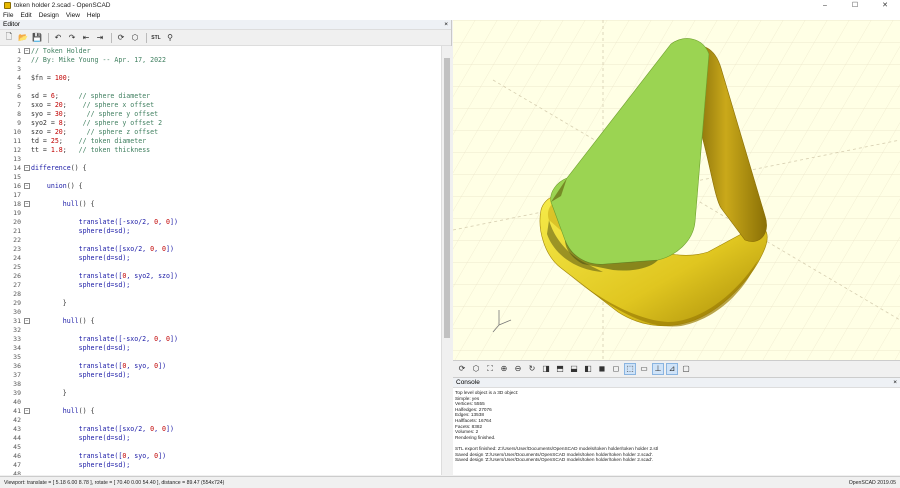 This screenshot has height=488, width=900. What do you see at coordinates (122, 114) in the screenshot?
I see `code-token: // sphere y offset` at bounding box center [122, 114].